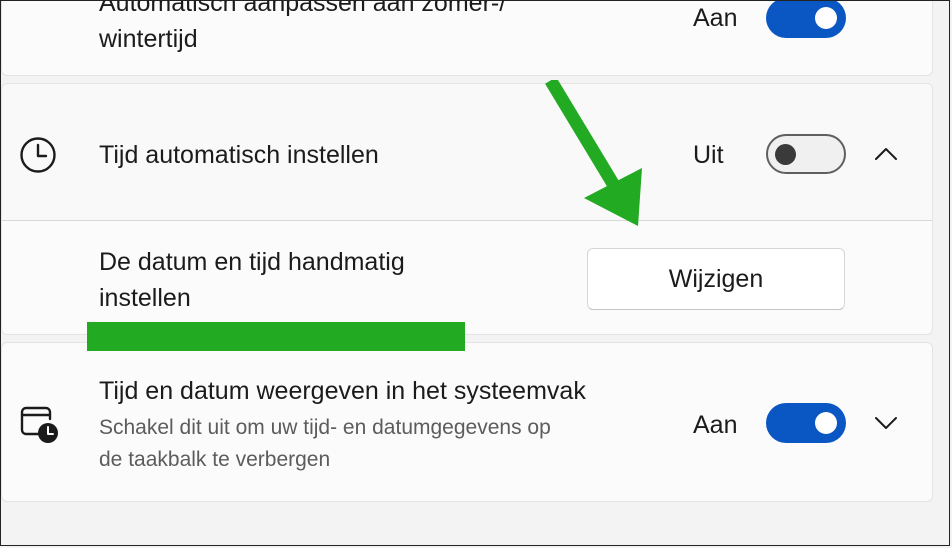  I want to click on clock-icon, so click(38, 155).